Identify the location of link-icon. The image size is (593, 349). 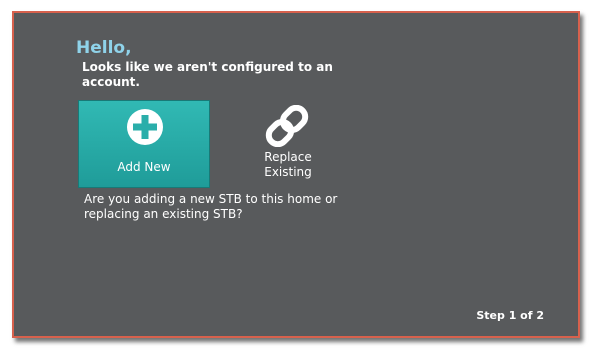
(287, 126).